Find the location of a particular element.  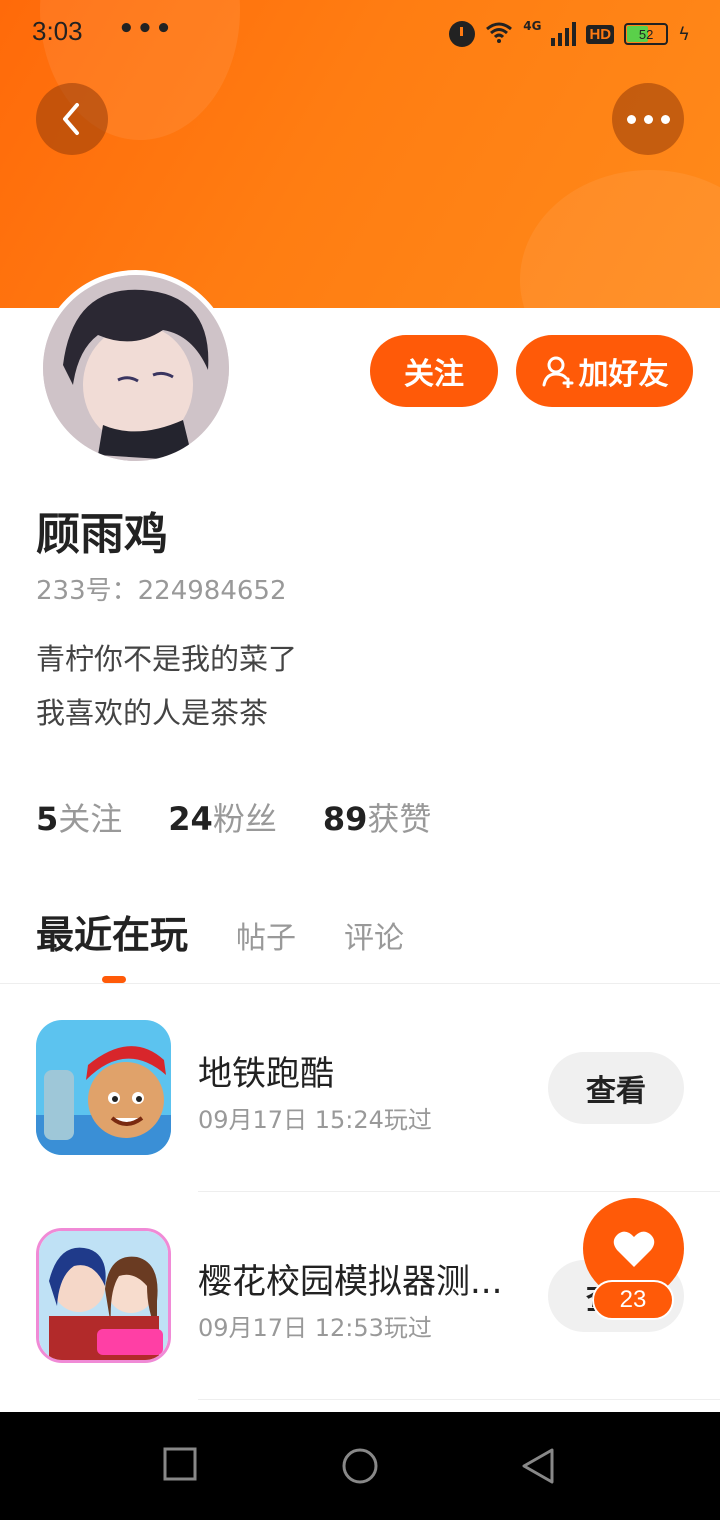

signal-icon is located at coordinates (564, 34).